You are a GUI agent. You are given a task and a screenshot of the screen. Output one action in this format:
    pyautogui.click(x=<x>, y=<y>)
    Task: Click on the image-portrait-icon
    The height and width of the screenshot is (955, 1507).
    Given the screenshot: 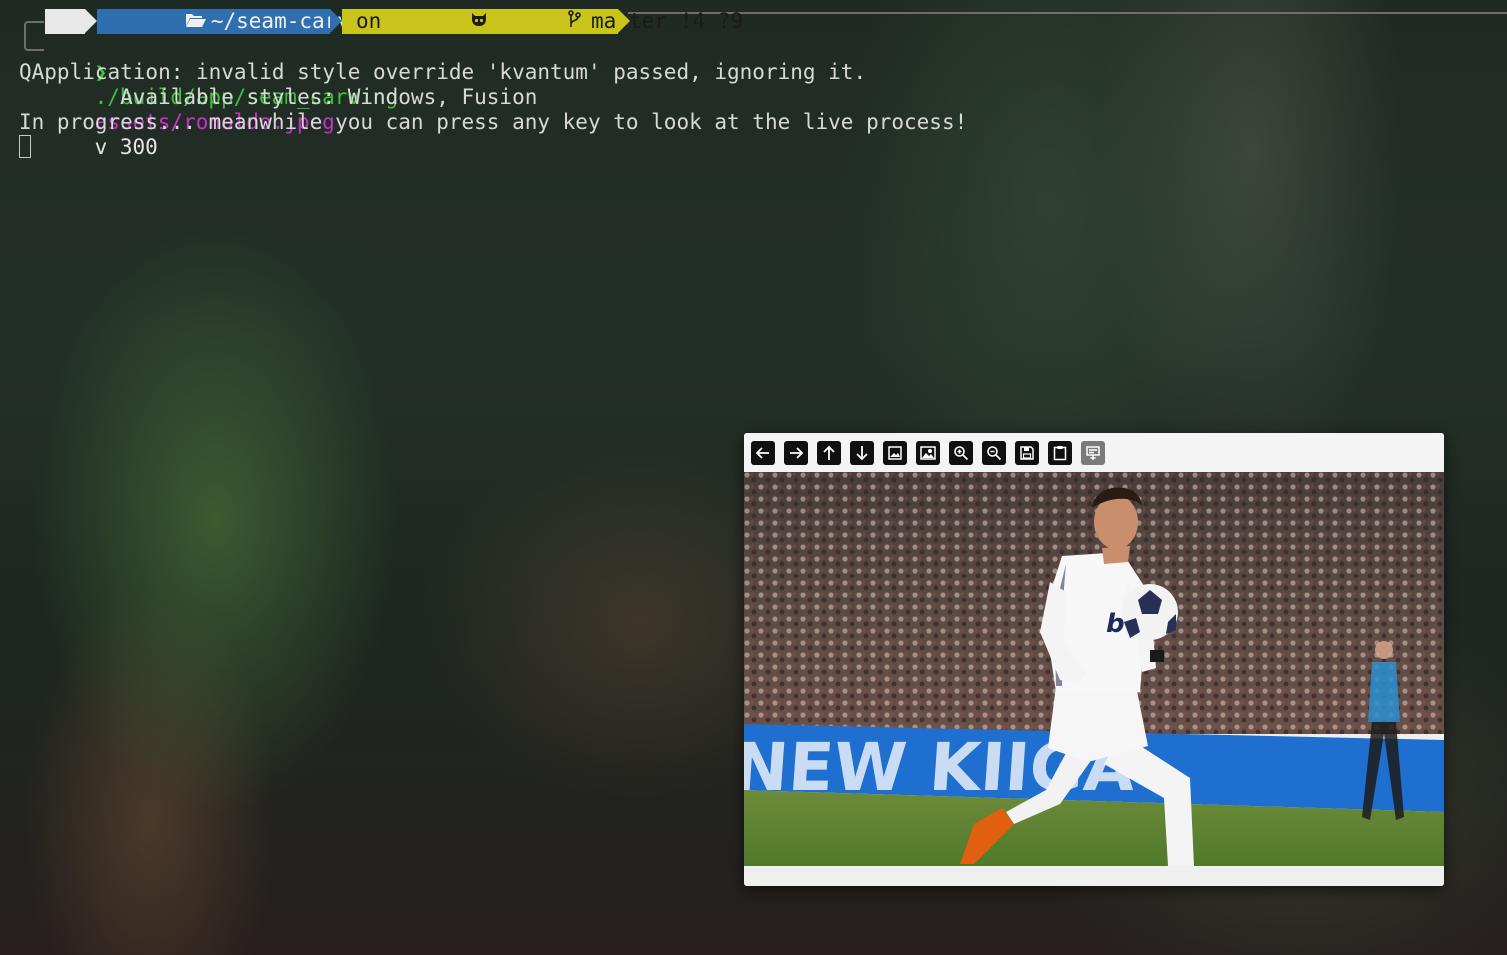 What is the action you would take?
    pyautogui.click(x=928, y=452)
    